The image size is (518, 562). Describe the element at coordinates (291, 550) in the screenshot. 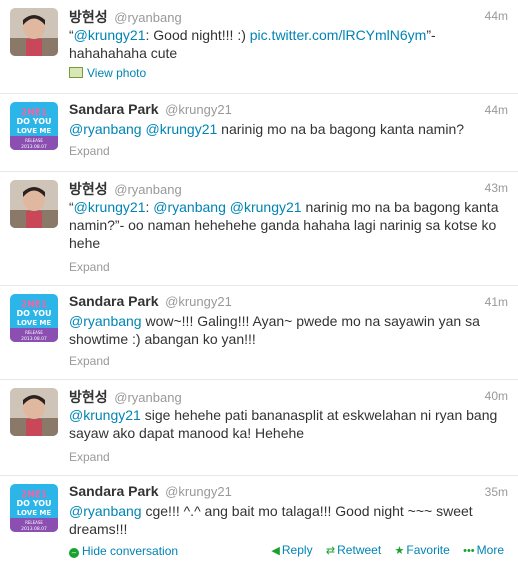

I see `reply-button: ◀ Reply` at that location.